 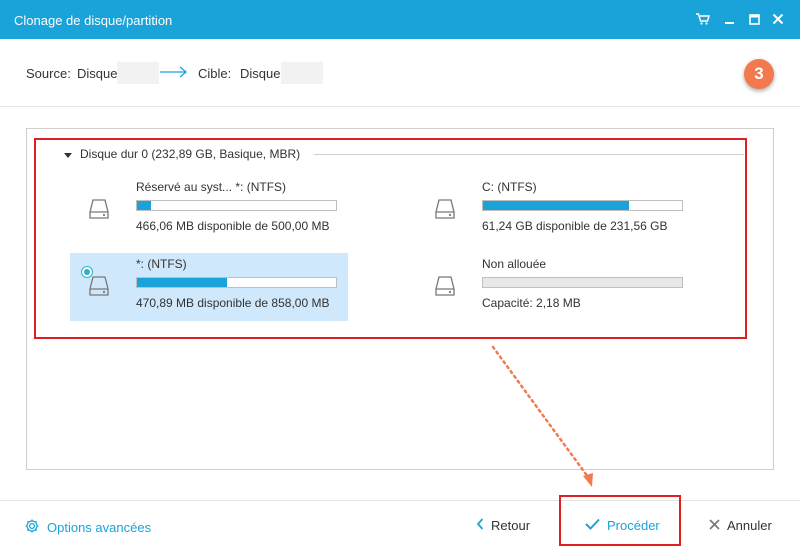 I want to click on cancel-label: Annuler, so click(x=749, y=525).